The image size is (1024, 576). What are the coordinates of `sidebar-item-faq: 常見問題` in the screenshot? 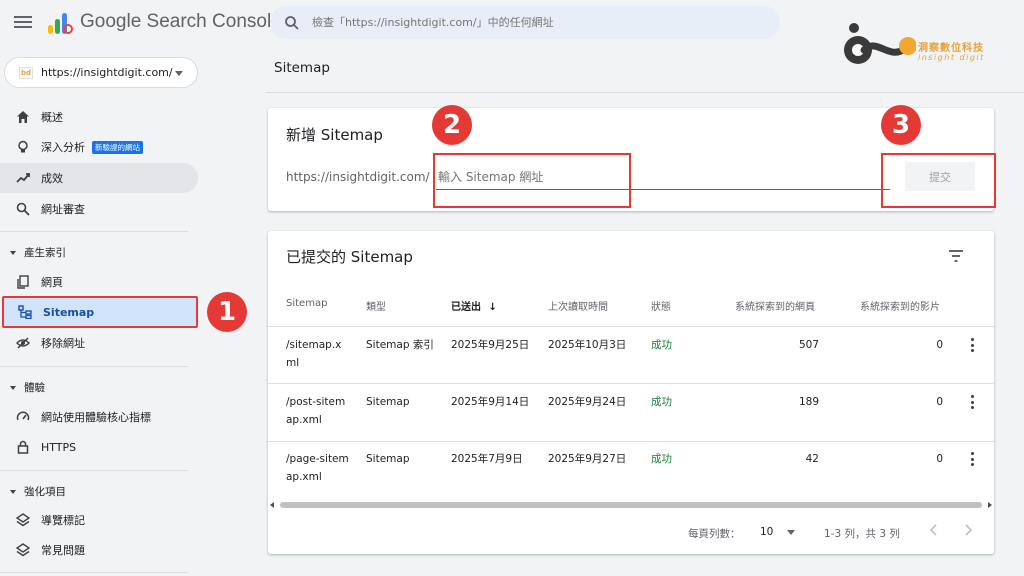 It's located at (99, 550).